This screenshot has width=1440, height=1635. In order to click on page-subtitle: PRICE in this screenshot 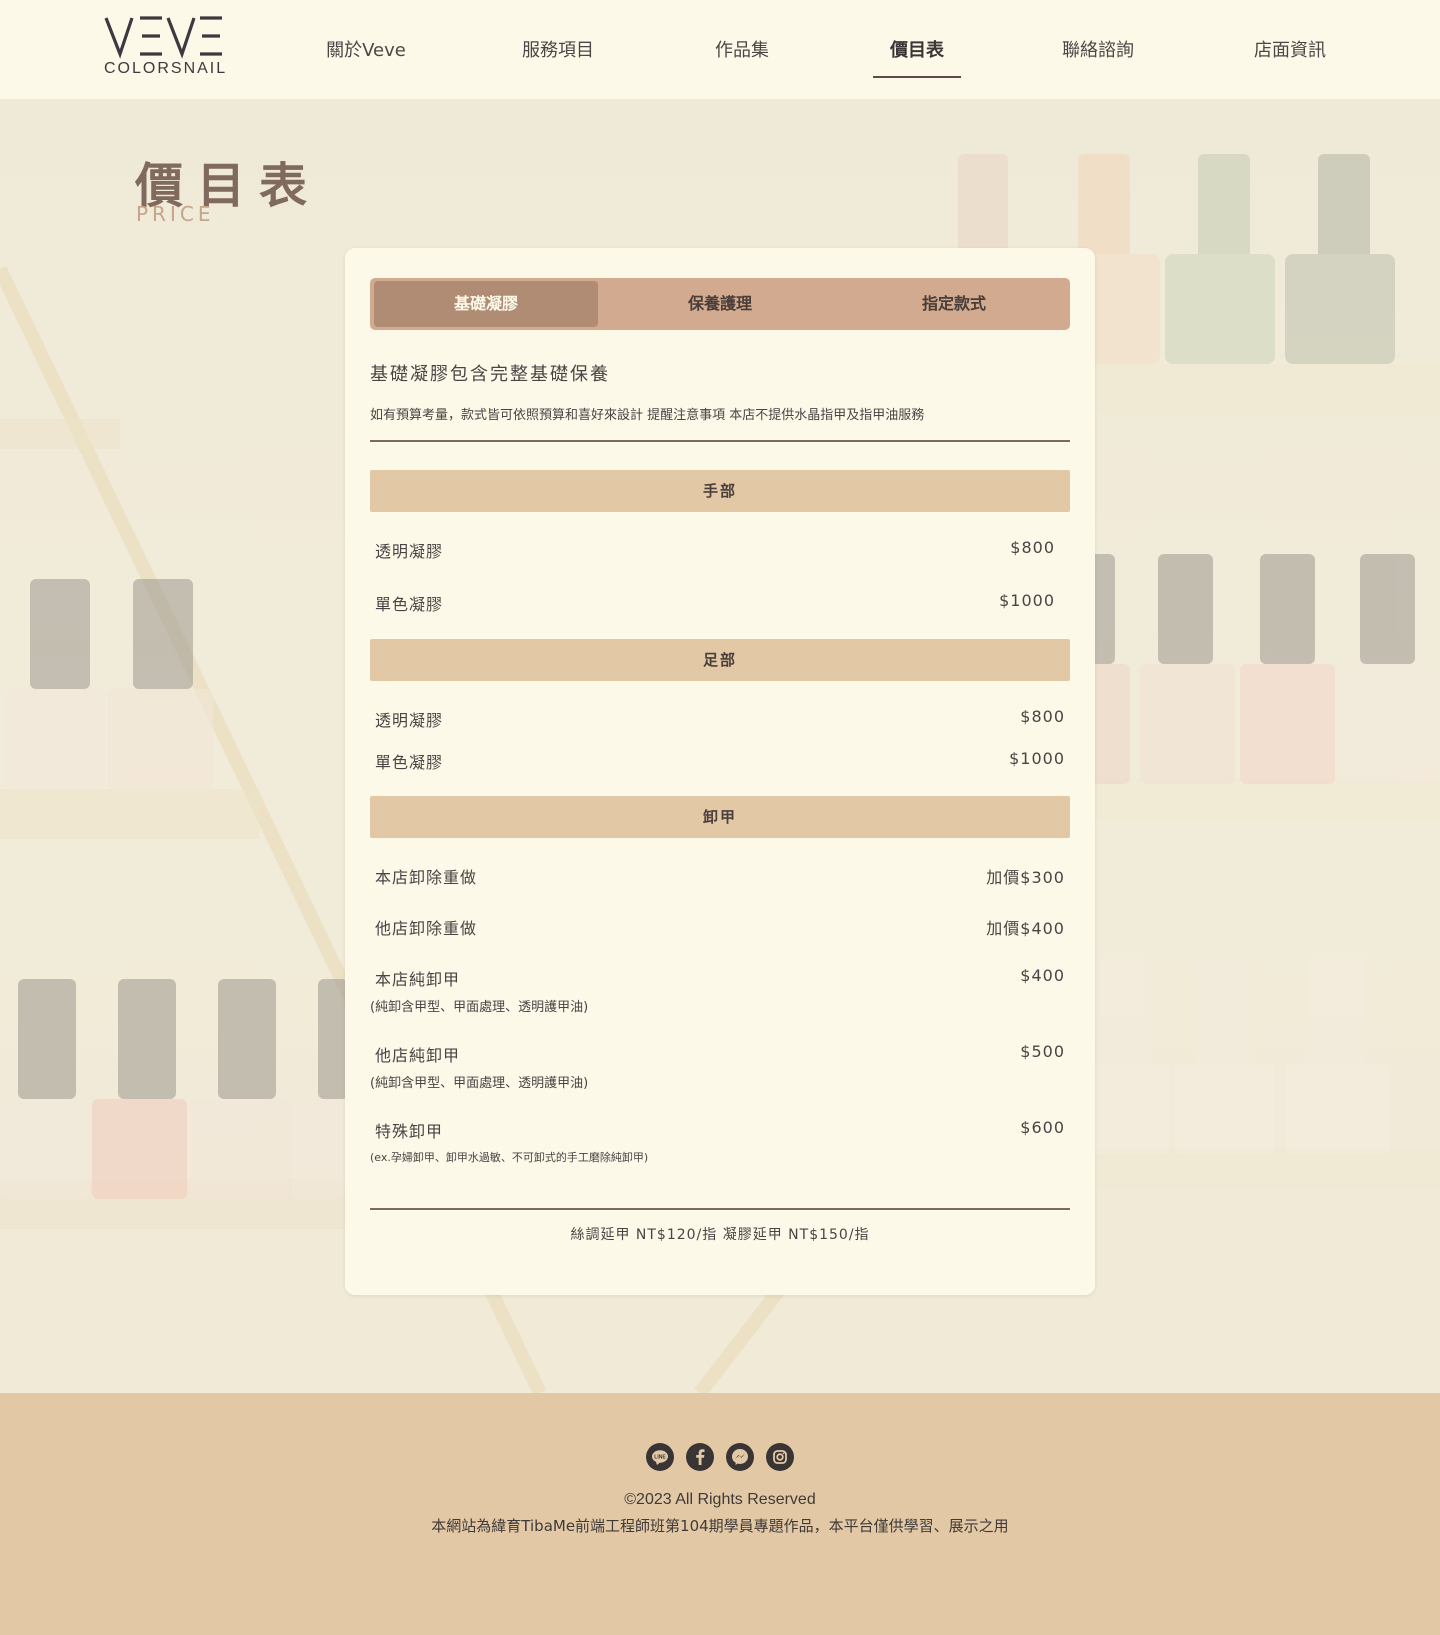, I will do `click(175, 214)`.